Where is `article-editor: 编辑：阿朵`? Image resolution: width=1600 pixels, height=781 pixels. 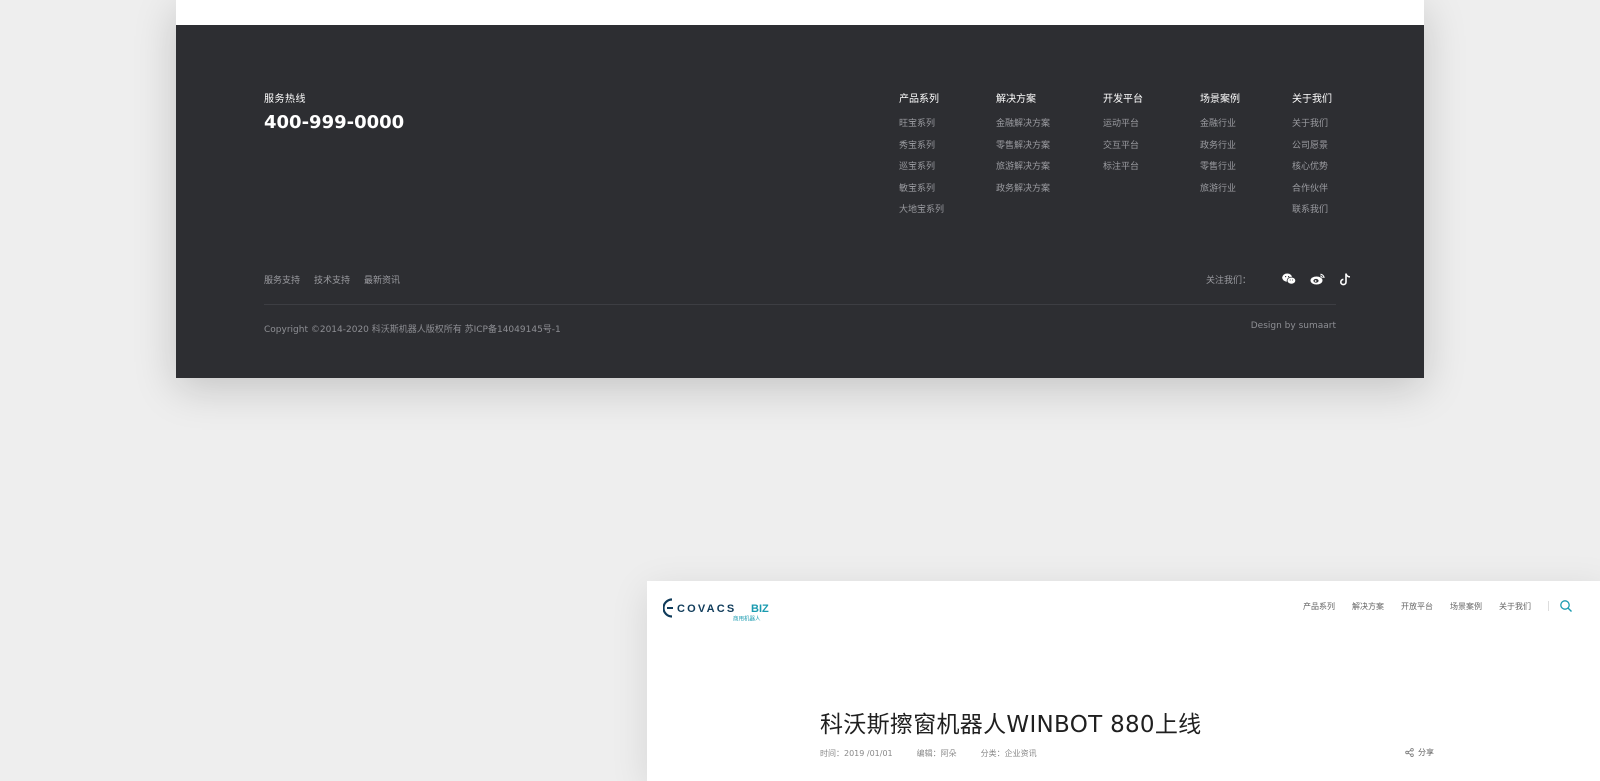 article-editor: 编辑：阿朵 is located at coordinates (936, 753).